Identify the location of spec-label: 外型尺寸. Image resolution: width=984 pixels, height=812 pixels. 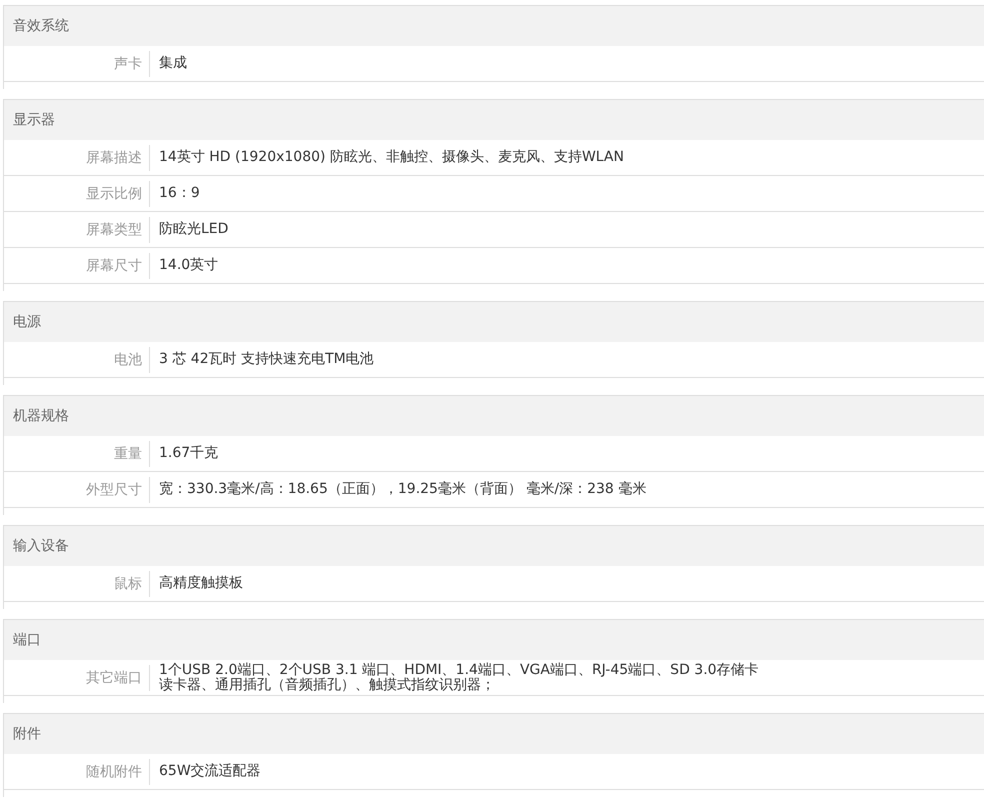
(77, 489).